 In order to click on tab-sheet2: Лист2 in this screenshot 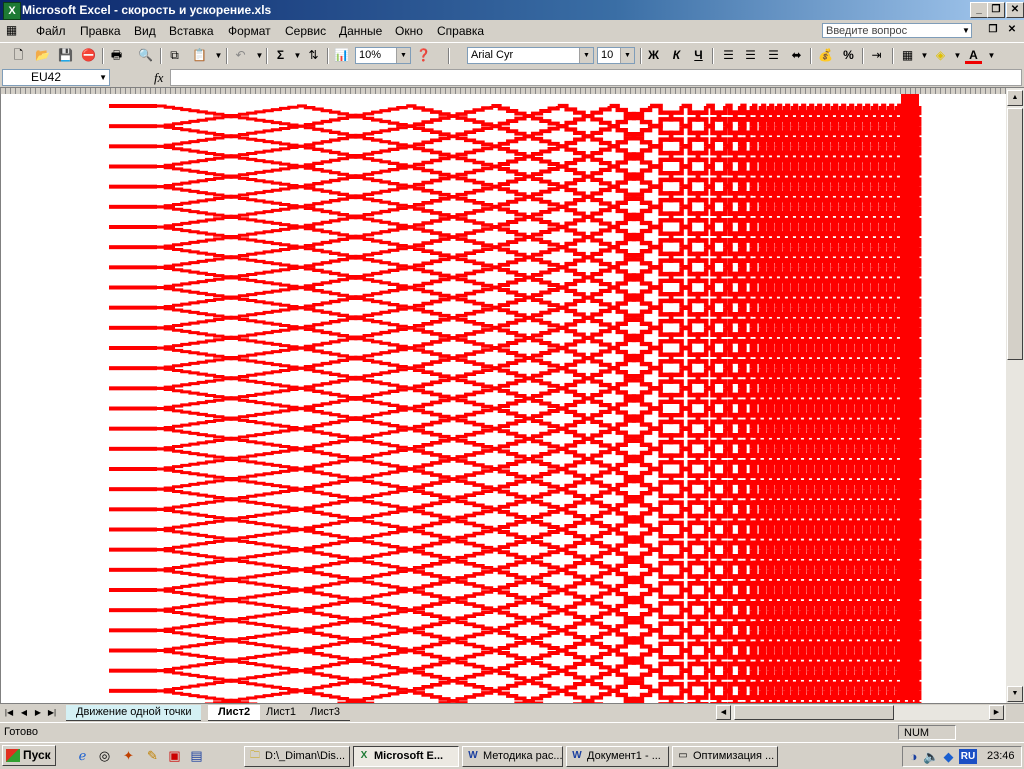, I will do `click(234, 713)`.